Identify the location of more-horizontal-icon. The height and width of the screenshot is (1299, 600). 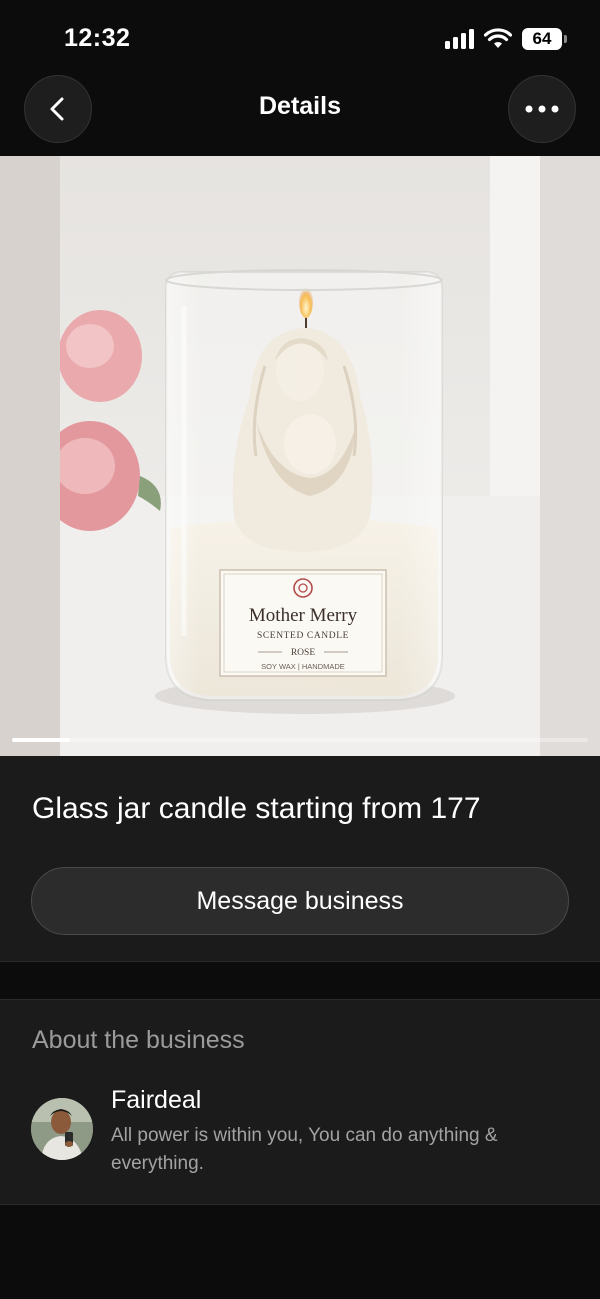
(542, 109).